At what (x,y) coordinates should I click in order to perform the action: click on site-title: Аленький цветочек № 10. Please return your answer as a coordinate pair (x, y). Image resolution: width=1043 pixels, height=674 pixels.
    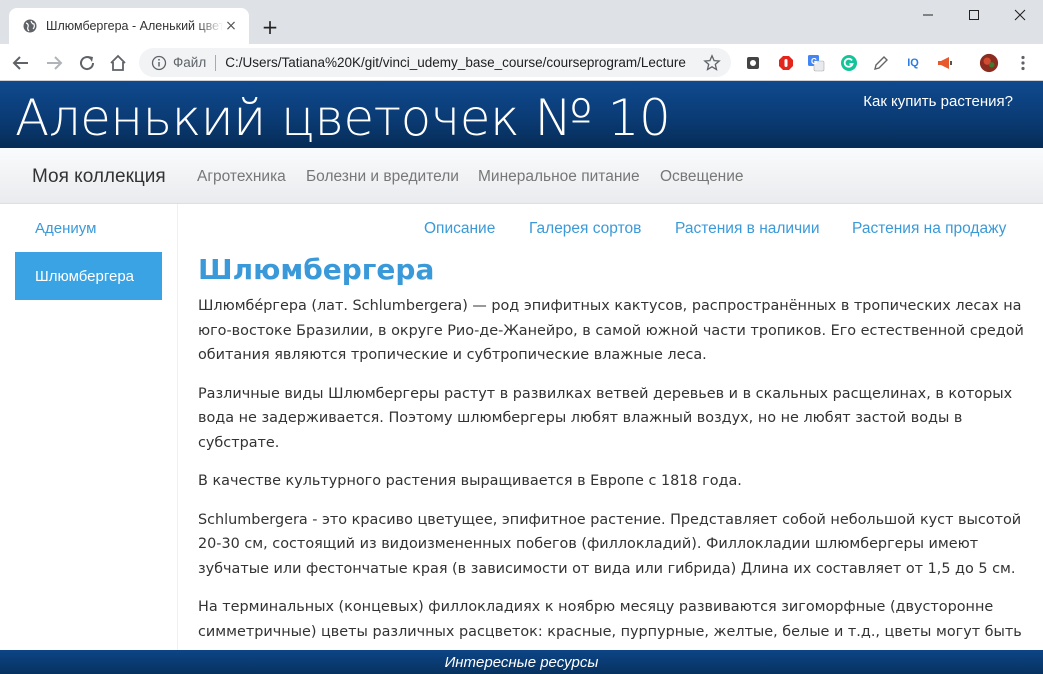
    Looking at the image, I should click on (343, 118).